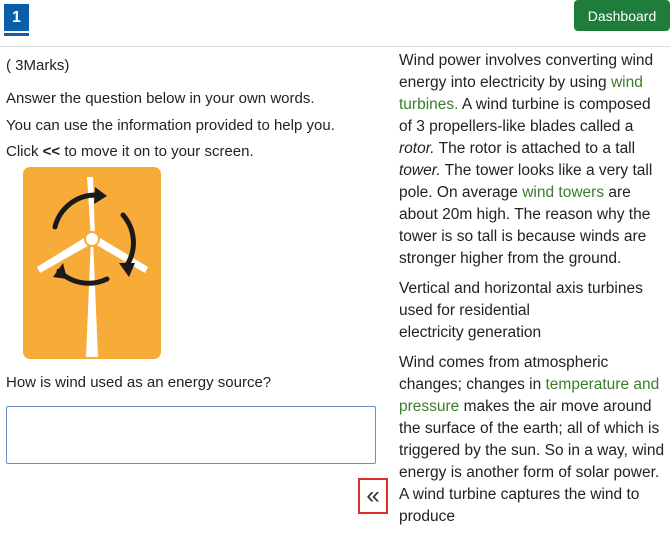  What do you see at coordinates (335, 23) in the screenshot?
I see `top-bar: 1 Dashboard` at bounding box center [335, 23].